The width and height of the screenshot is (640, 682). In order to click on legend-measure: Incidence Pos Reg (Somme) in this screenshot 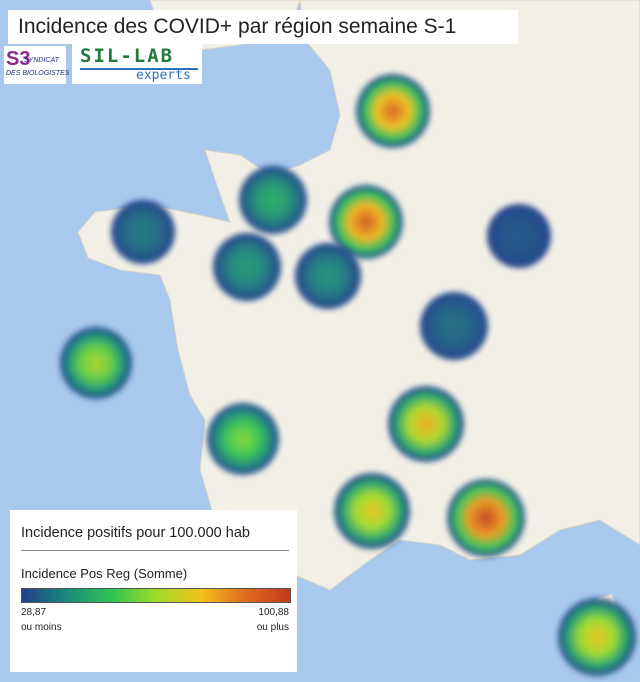, I will do `click(104, 573)`.